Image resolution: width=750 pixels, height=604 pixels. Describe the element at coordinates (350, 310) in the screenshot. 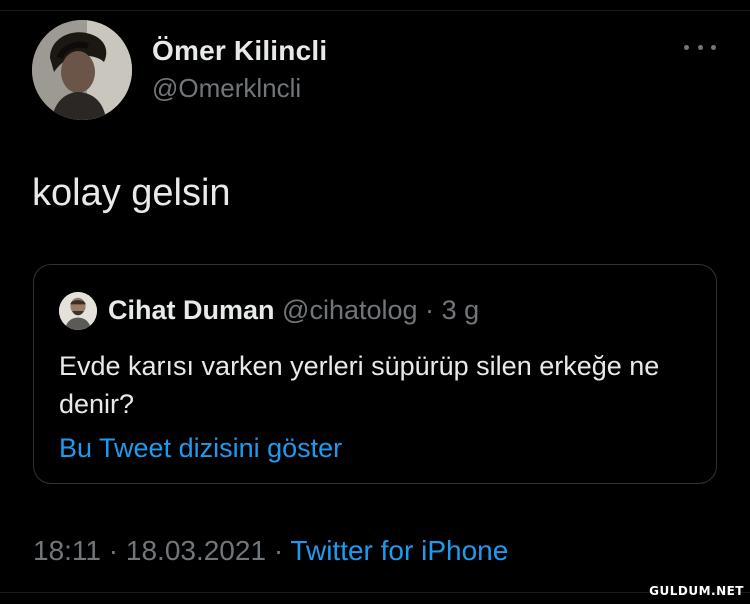

I see `quoted-handle: @cihatolog` at that location.